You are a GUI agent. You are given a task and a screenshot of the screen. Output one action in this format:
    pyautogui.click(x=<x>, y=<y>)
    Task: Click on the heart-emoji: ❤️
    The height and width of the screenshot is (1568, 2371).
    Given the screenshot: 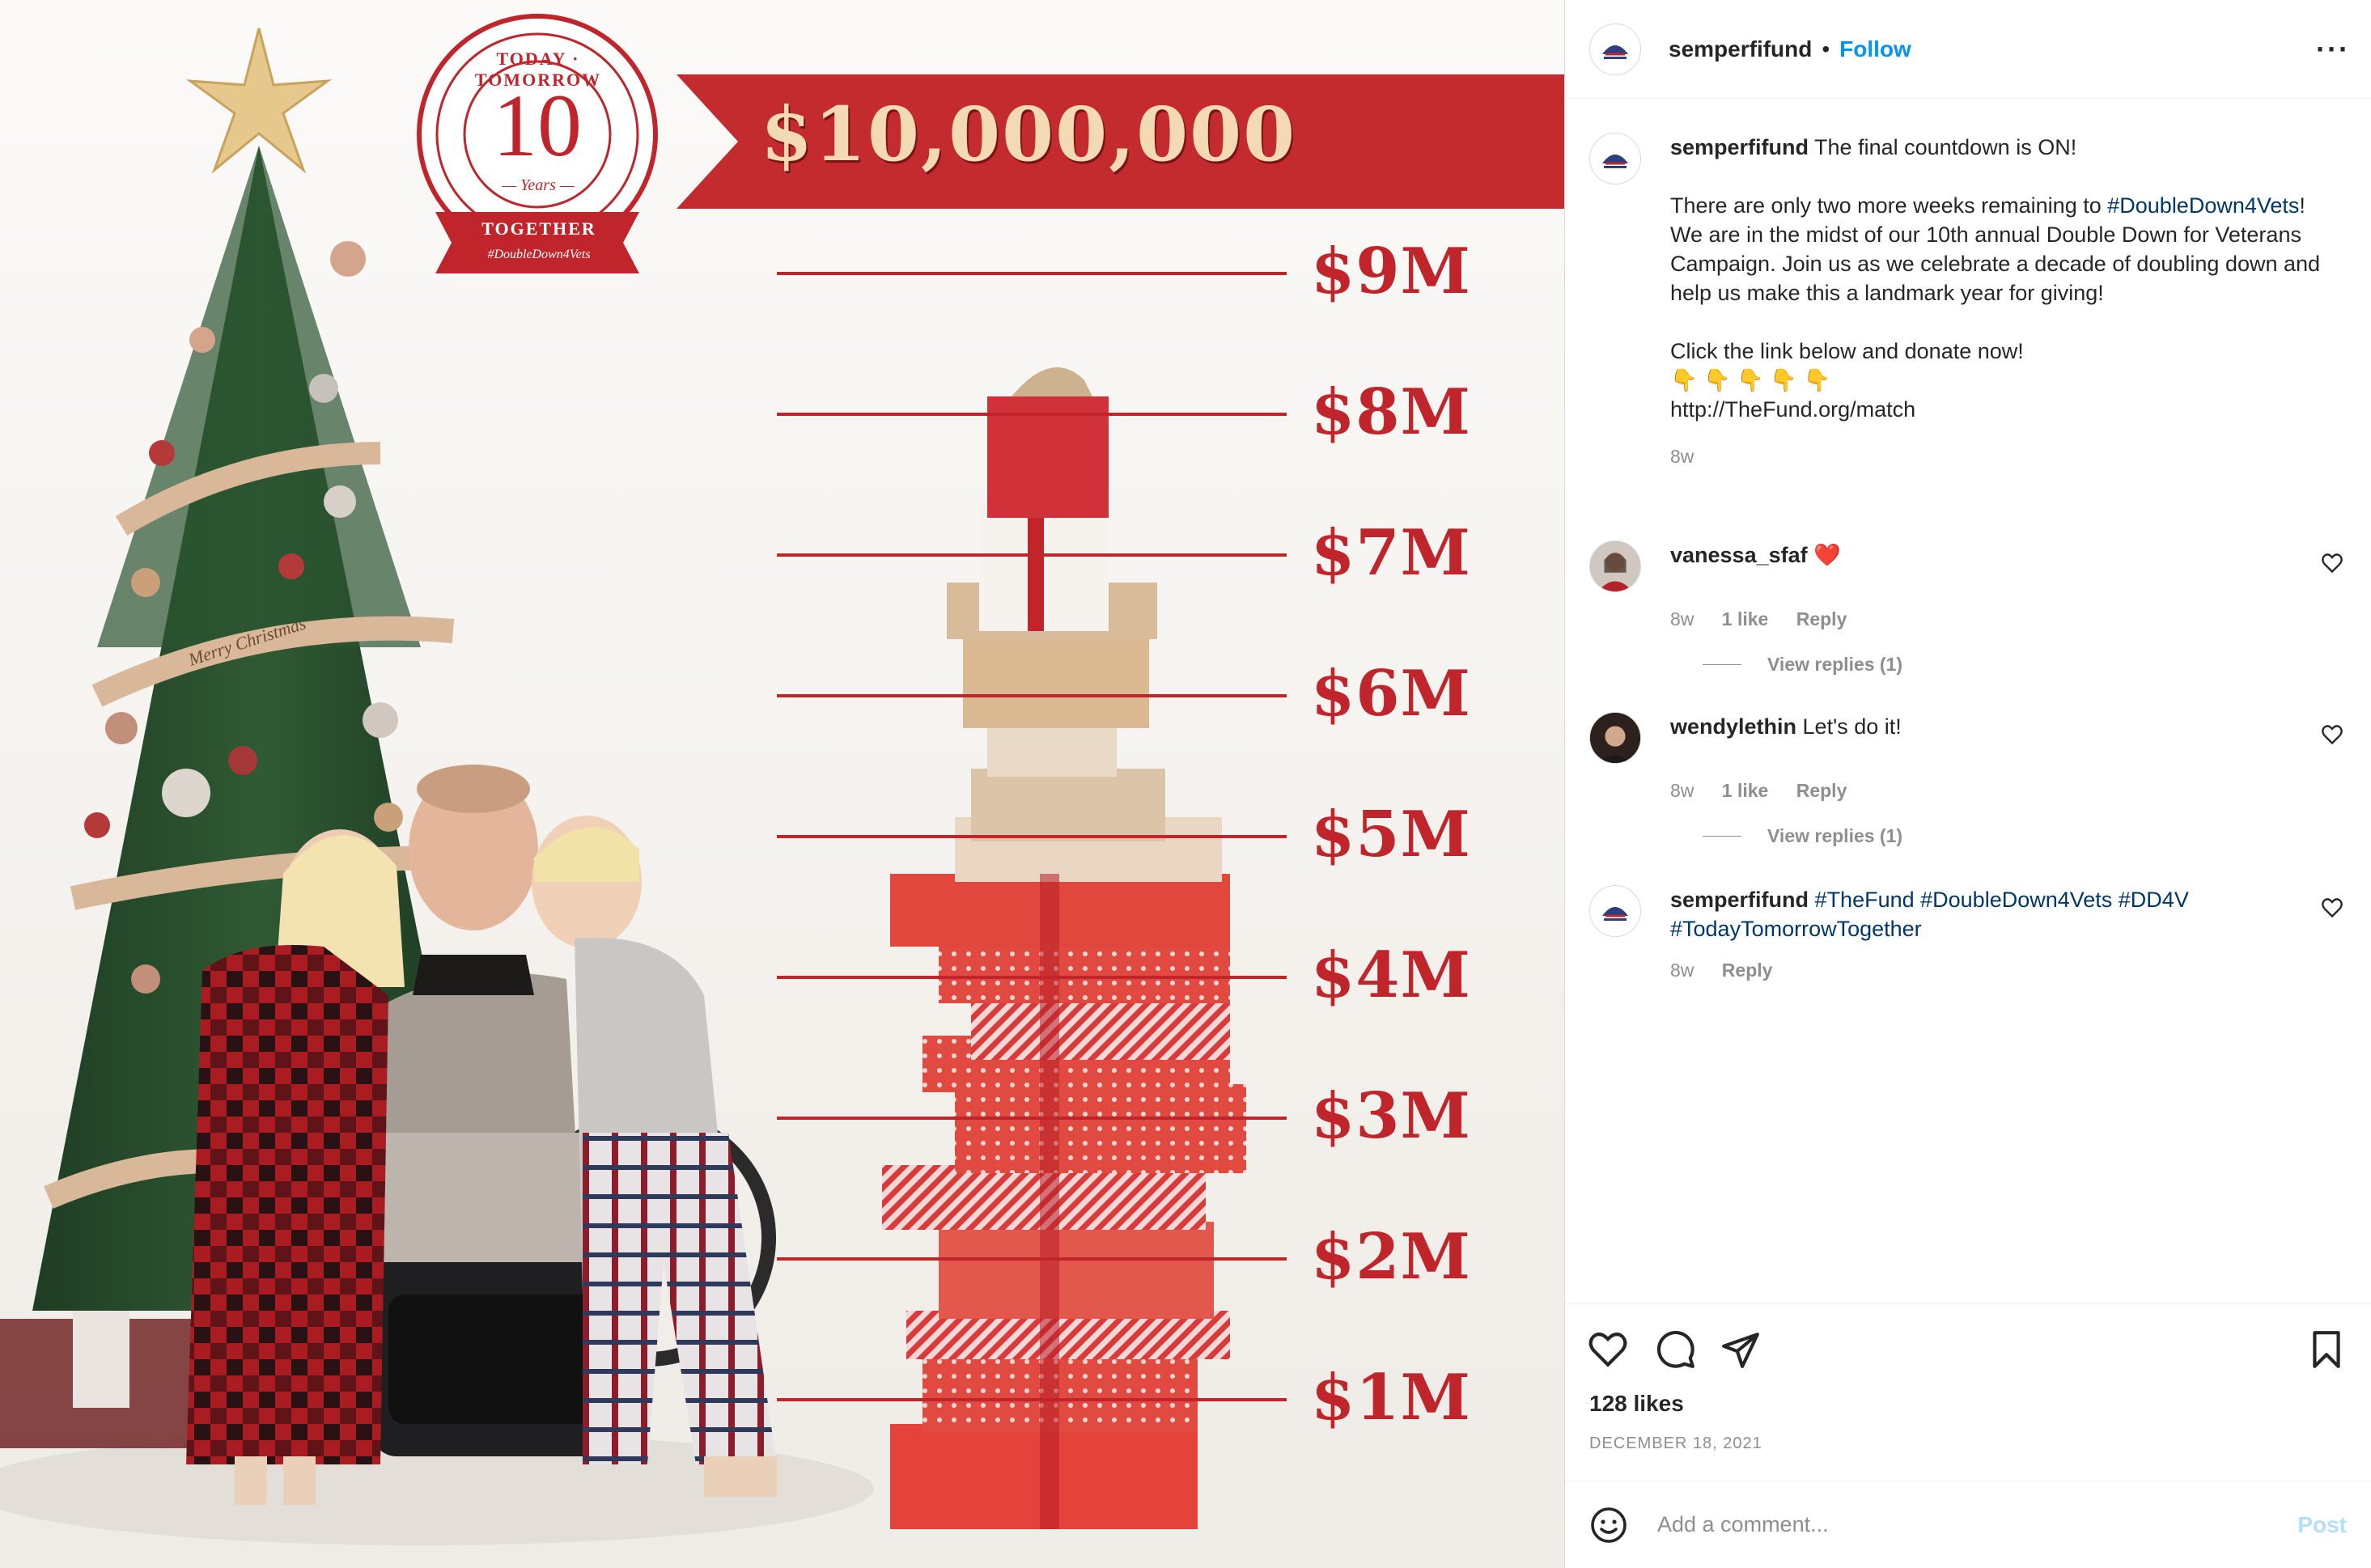 What is the action you would take?
    pyautogui.click(x=1827, y=555)
    